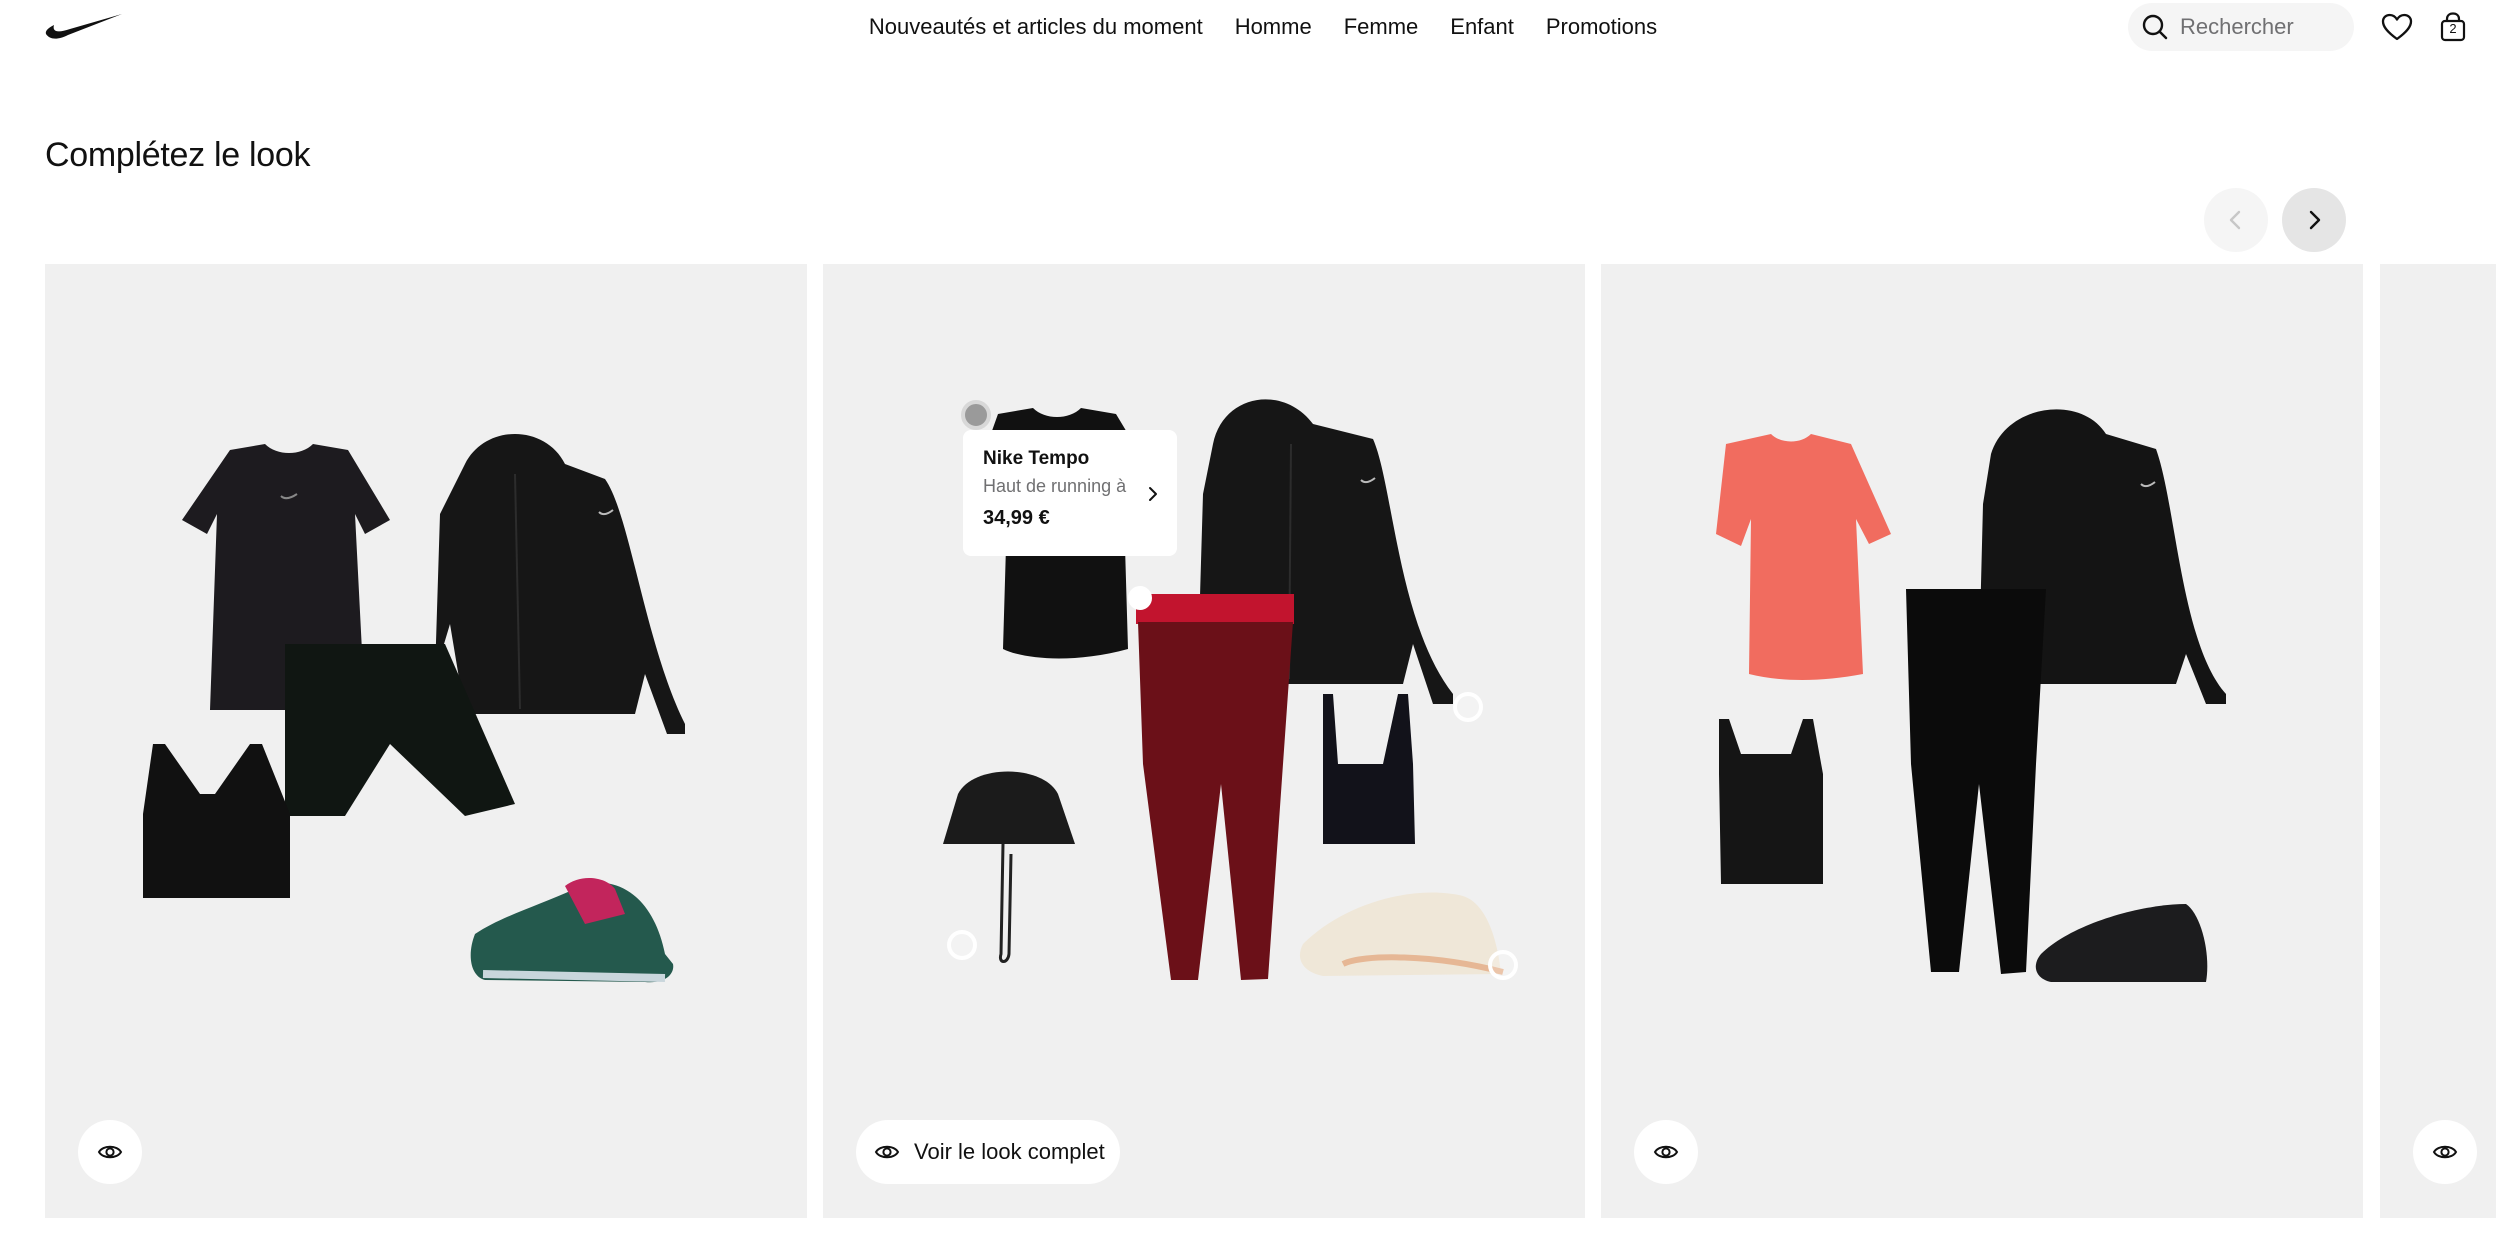 The image size is (2496, 1246). I want to click on nav-item-kids: Enfant, so click(1482, 27).